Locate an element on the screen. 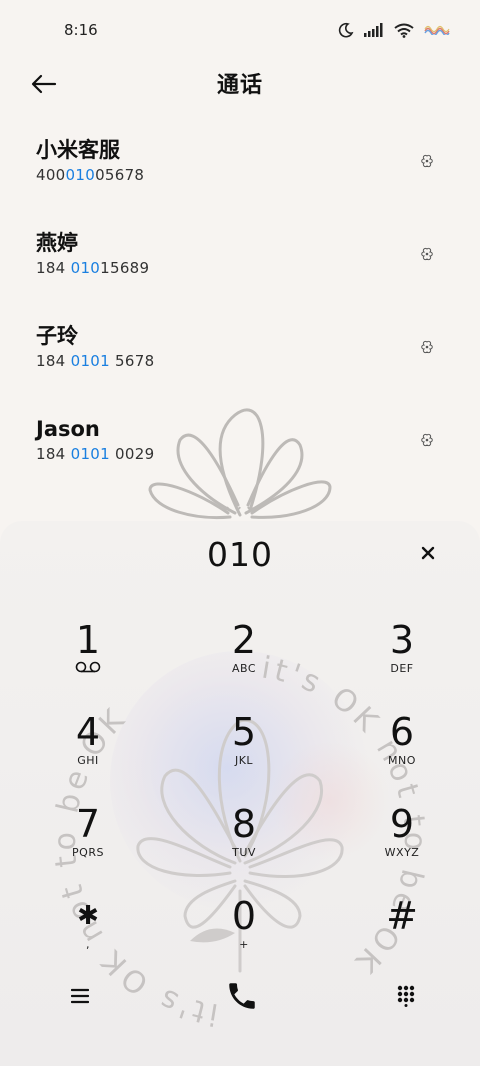 This screenshot has height=1066, width=480. list-item: 燕婷 184 01015689 is located at coordinates (240, 275).